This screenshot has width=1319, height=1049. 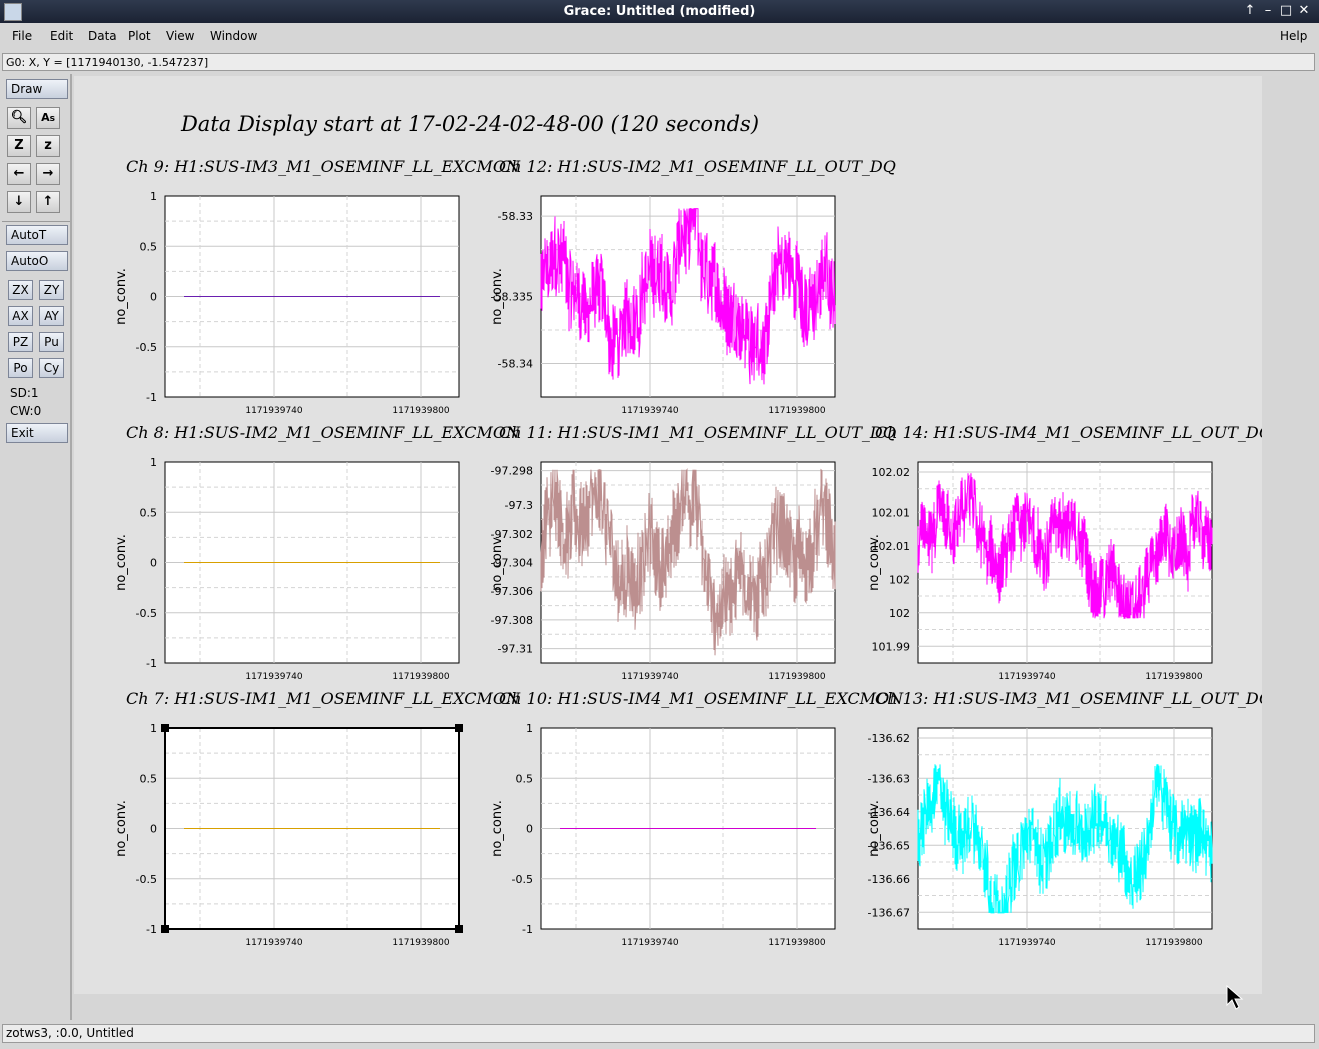 I want to click on y-tick-label: -136.66, so click(x=889, y=879).